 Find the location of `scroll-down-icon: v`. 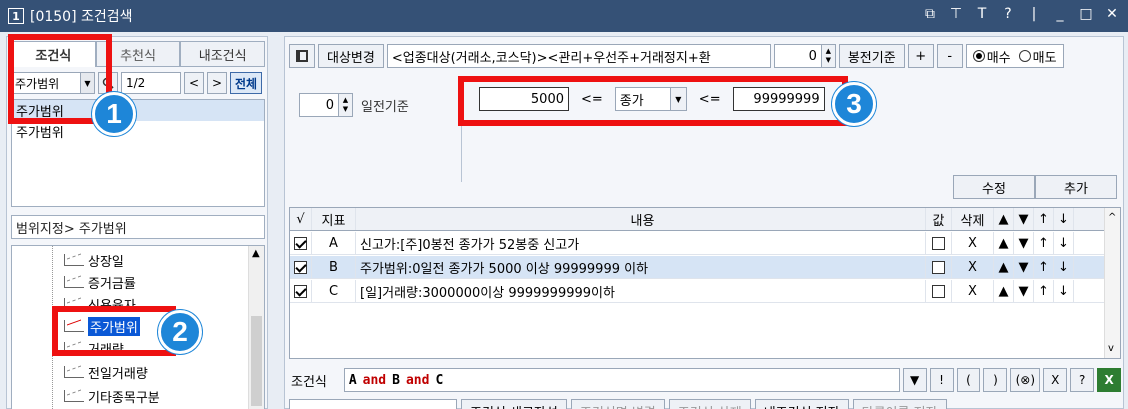

scroll-down-icon: v is located at coordinates (1111, 348).